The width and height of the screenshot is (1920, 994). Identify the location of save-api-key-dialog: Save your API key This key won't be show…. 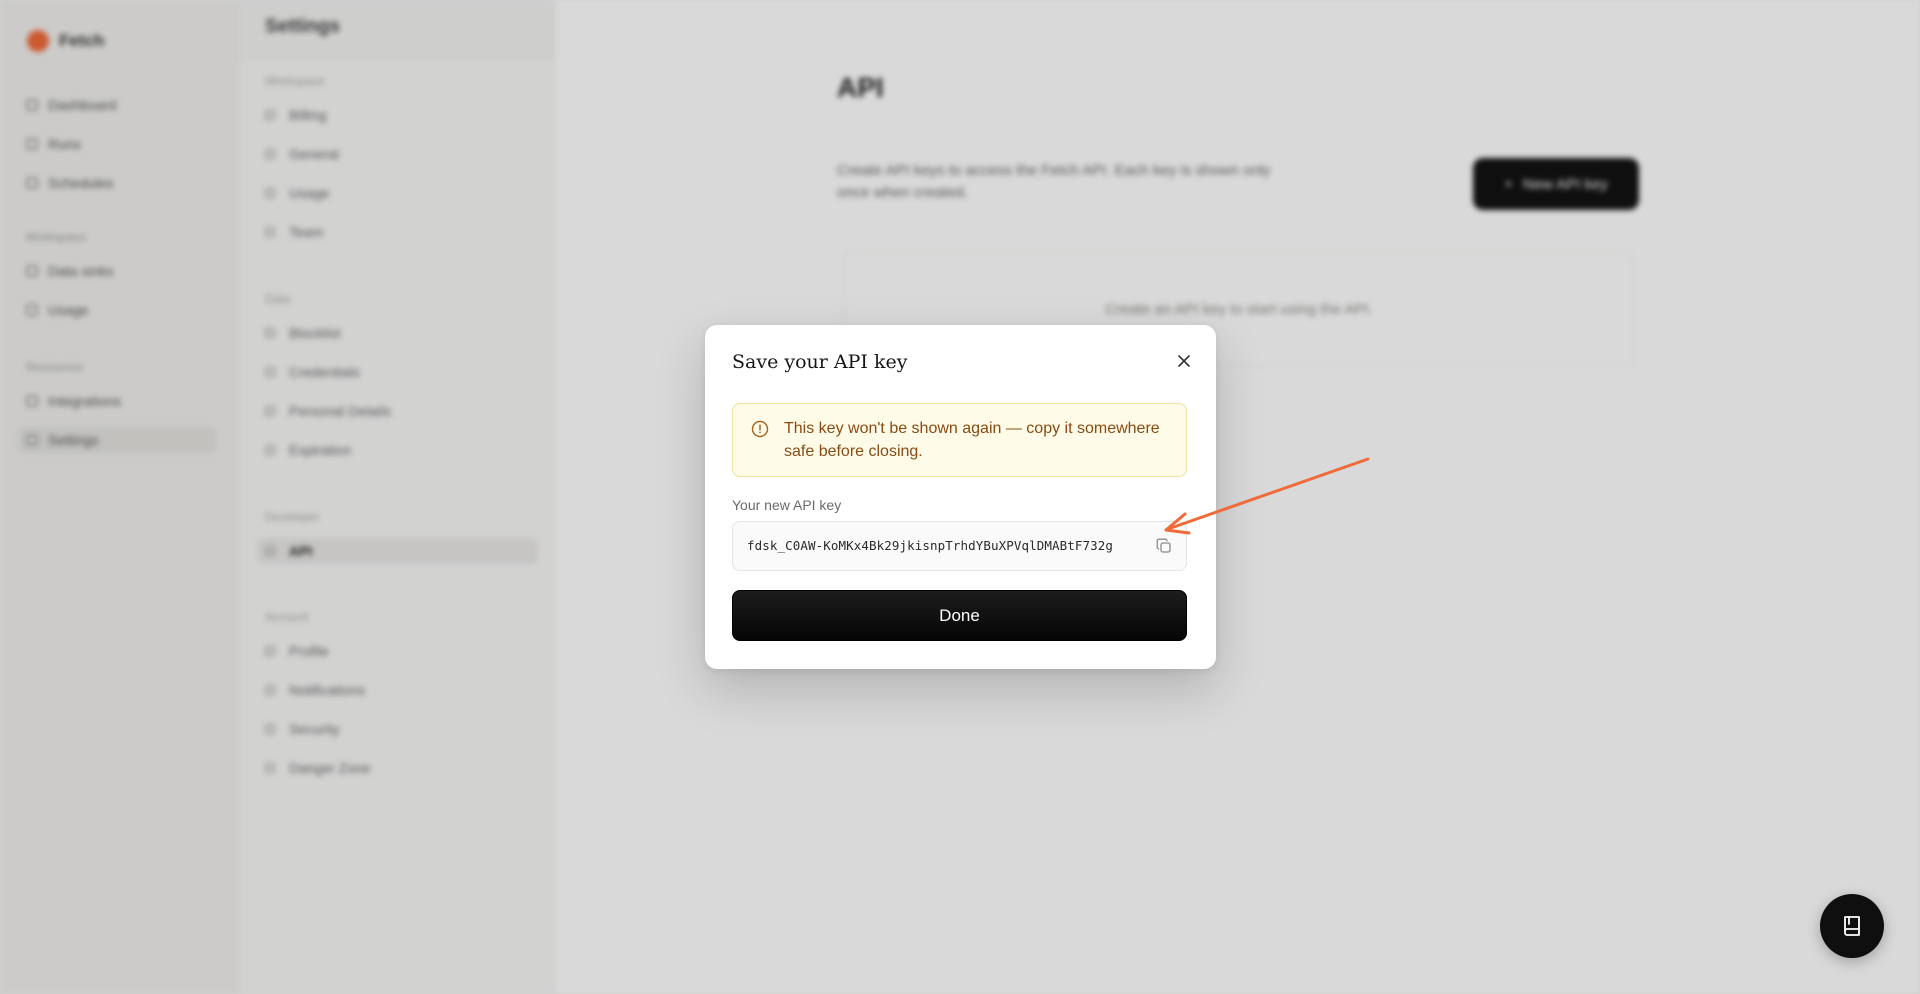
(960, 497).